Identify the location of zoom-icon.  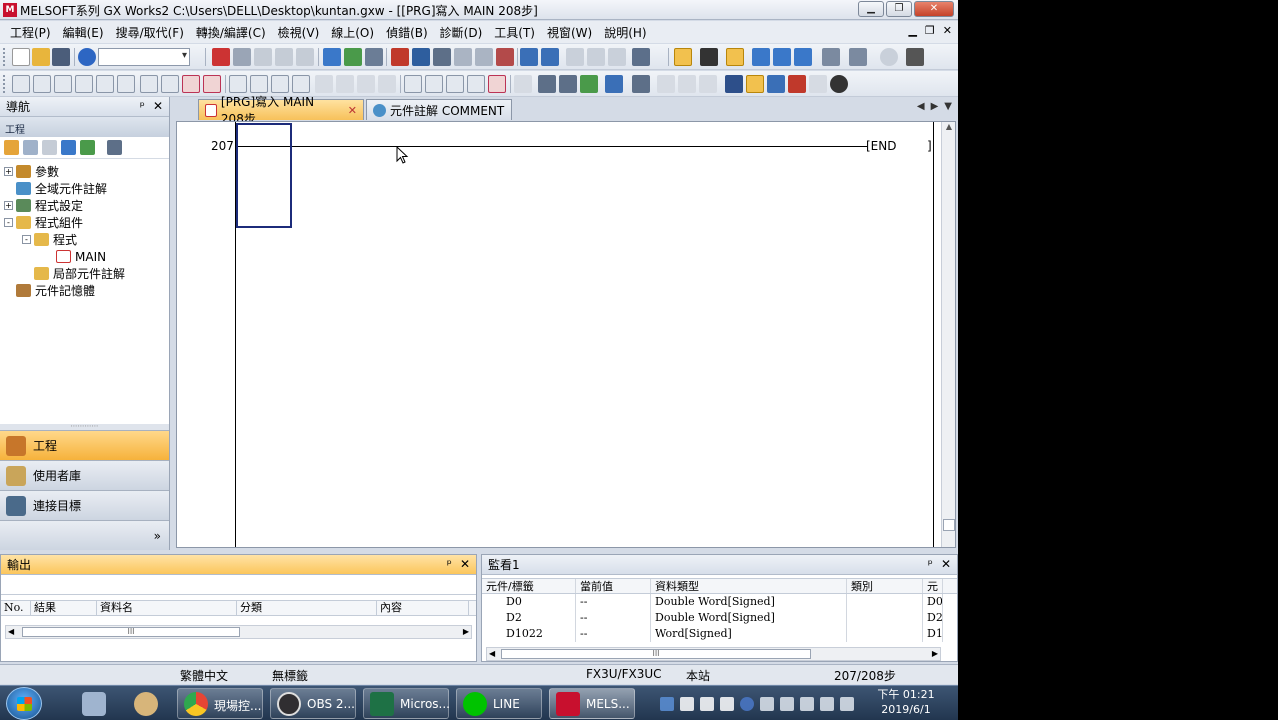
(442, 57).